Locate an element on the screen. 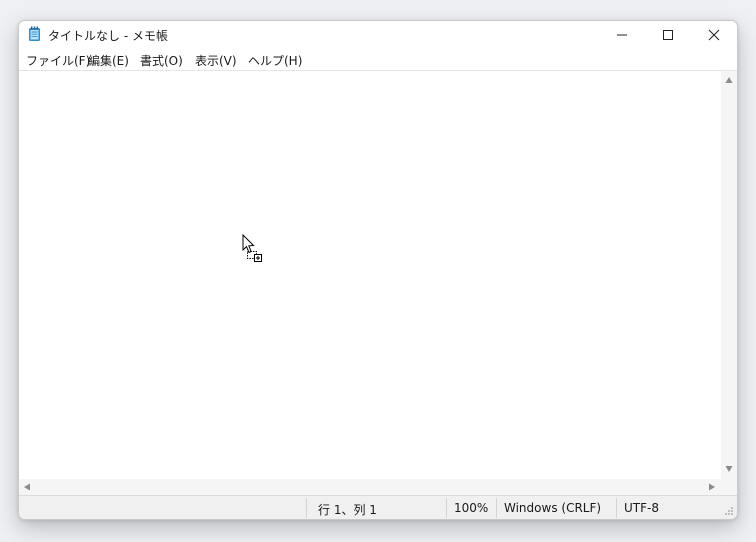  menu-format: 書式(O) is located at coordinates (161, 60).